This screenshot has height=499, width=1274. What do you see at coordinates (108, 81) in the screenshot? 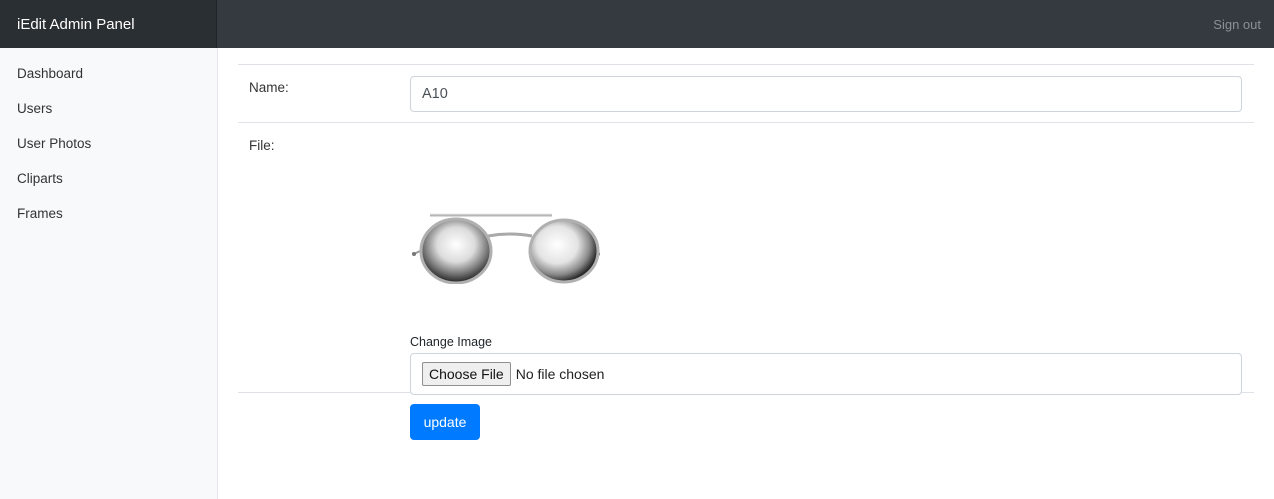
I see `sidebar-item-dashboard: Dashboard` at bounding box center [108, 81].